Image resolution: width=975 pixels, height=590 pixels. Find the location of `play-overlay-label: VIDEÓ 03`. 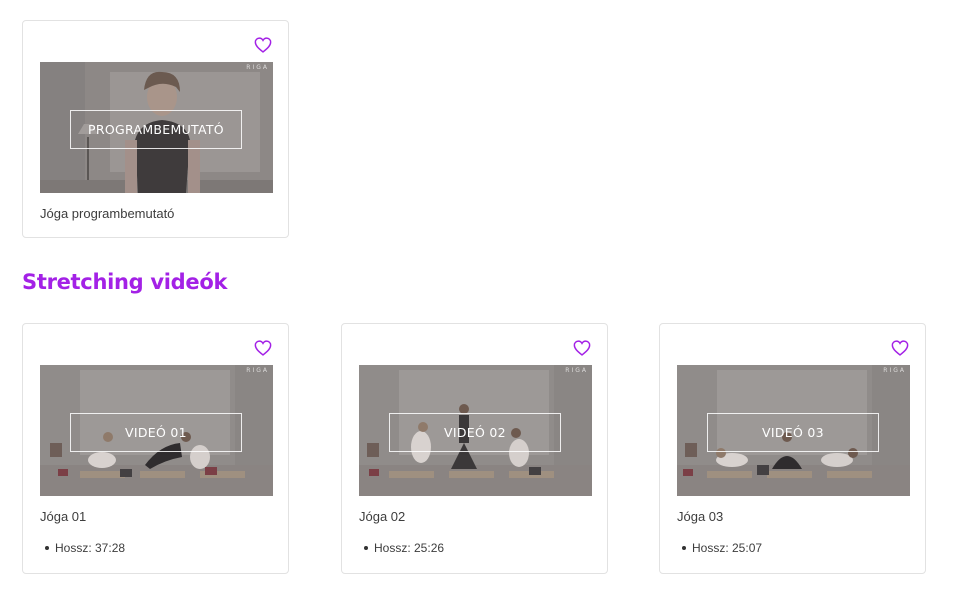

play-overlay-label: VIDEÓ 03 is located at coordinates (793, 432).